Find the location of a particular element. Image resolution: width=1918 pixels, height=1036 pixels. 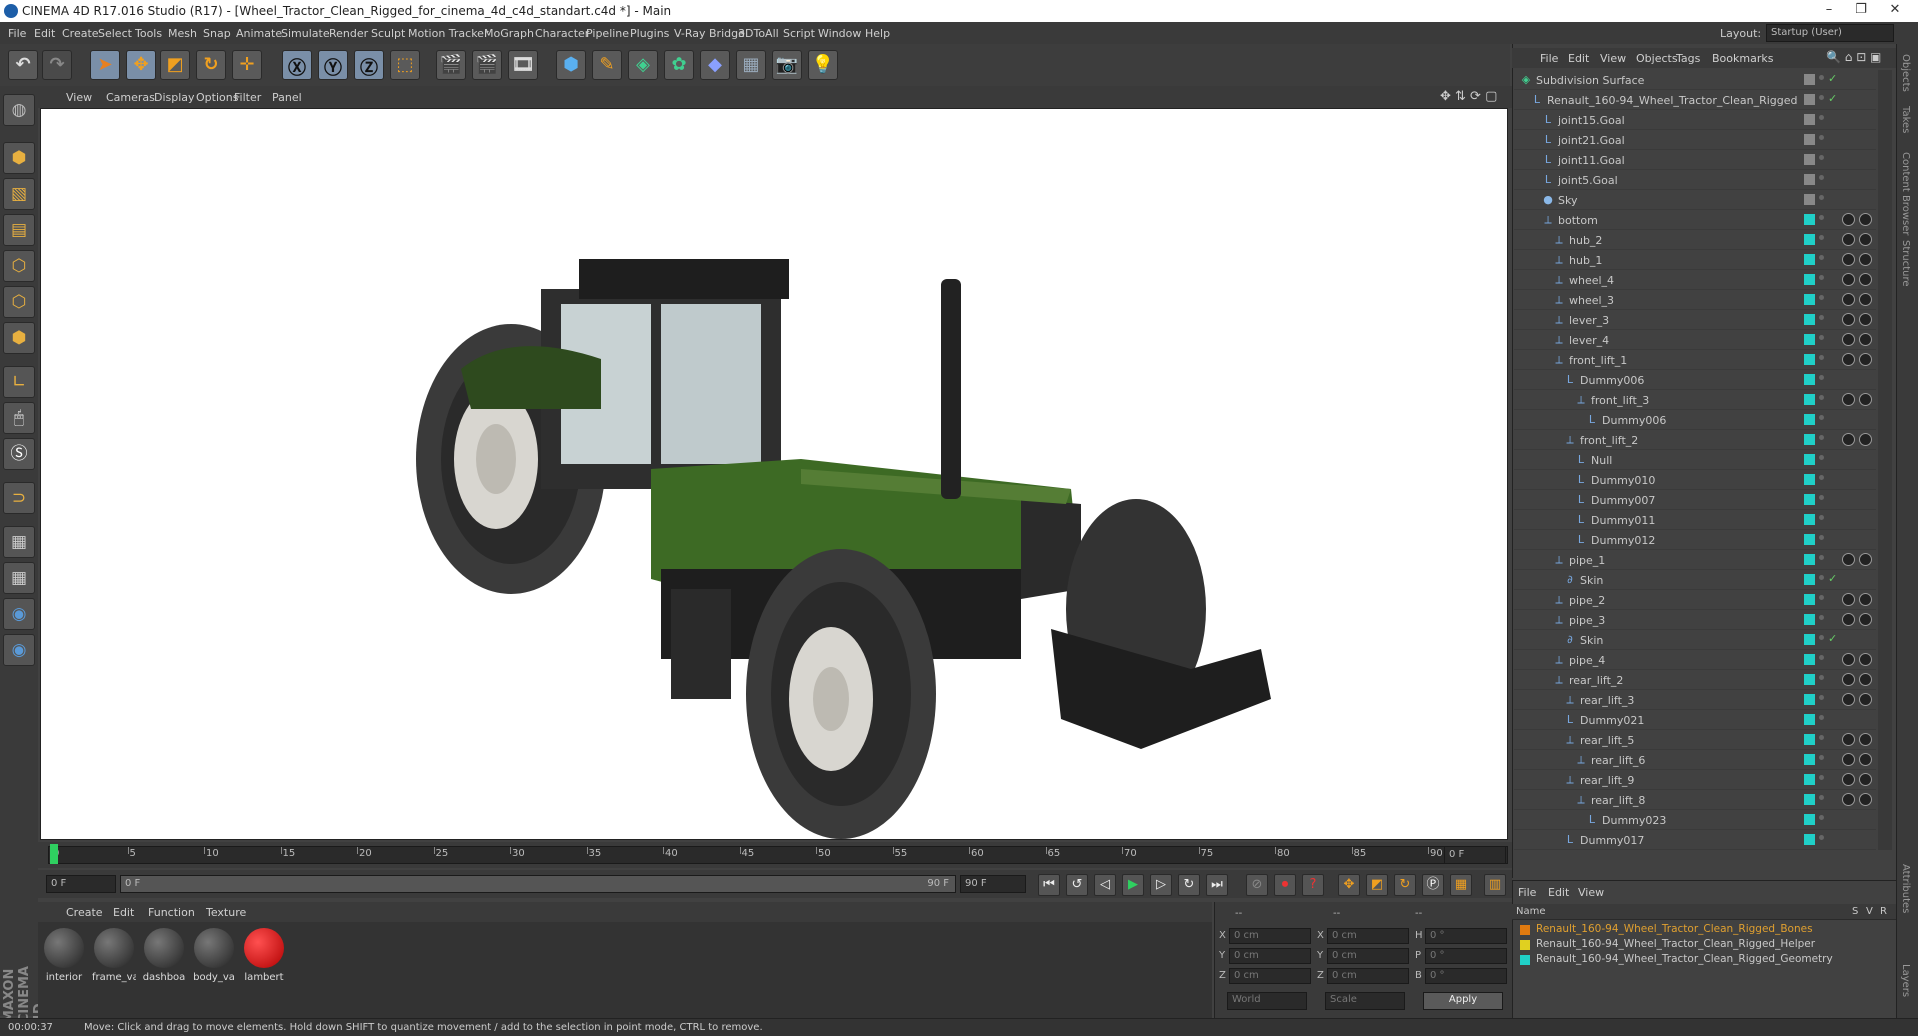

layer-menu-edit: Edit is located at coordinates (1558, 892).